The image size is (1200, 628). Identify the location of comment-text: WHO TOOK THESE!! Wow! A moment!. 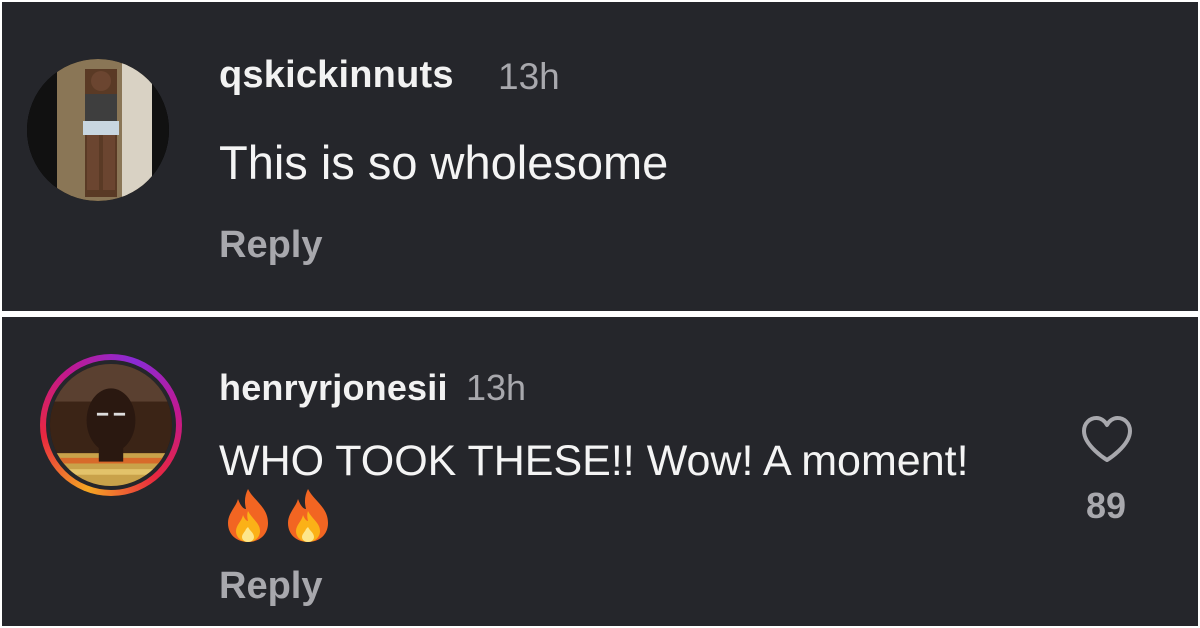
(594, 461).